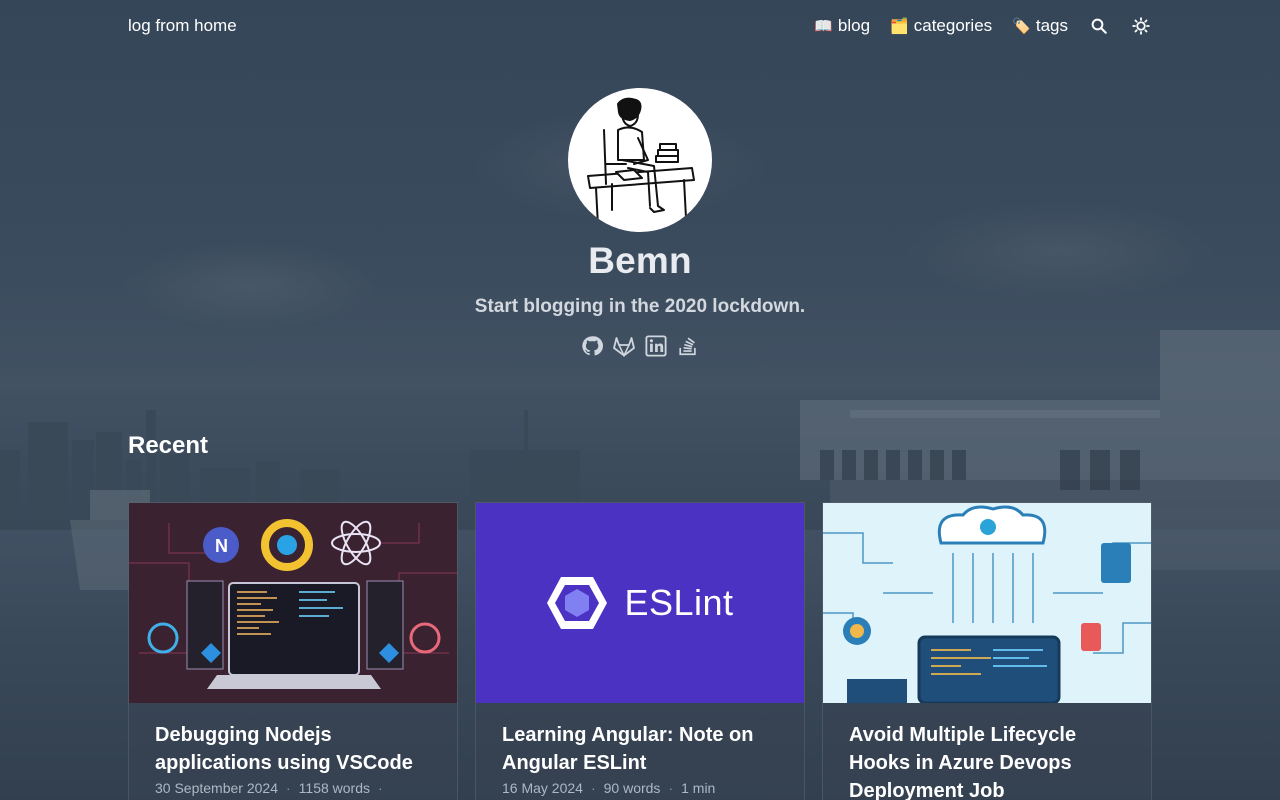 The image size is (1280, 800). Describe the element at coordinates (899, 26) in the screenshot. I see `card-index-dividers-icon: 🗂️` at that location.